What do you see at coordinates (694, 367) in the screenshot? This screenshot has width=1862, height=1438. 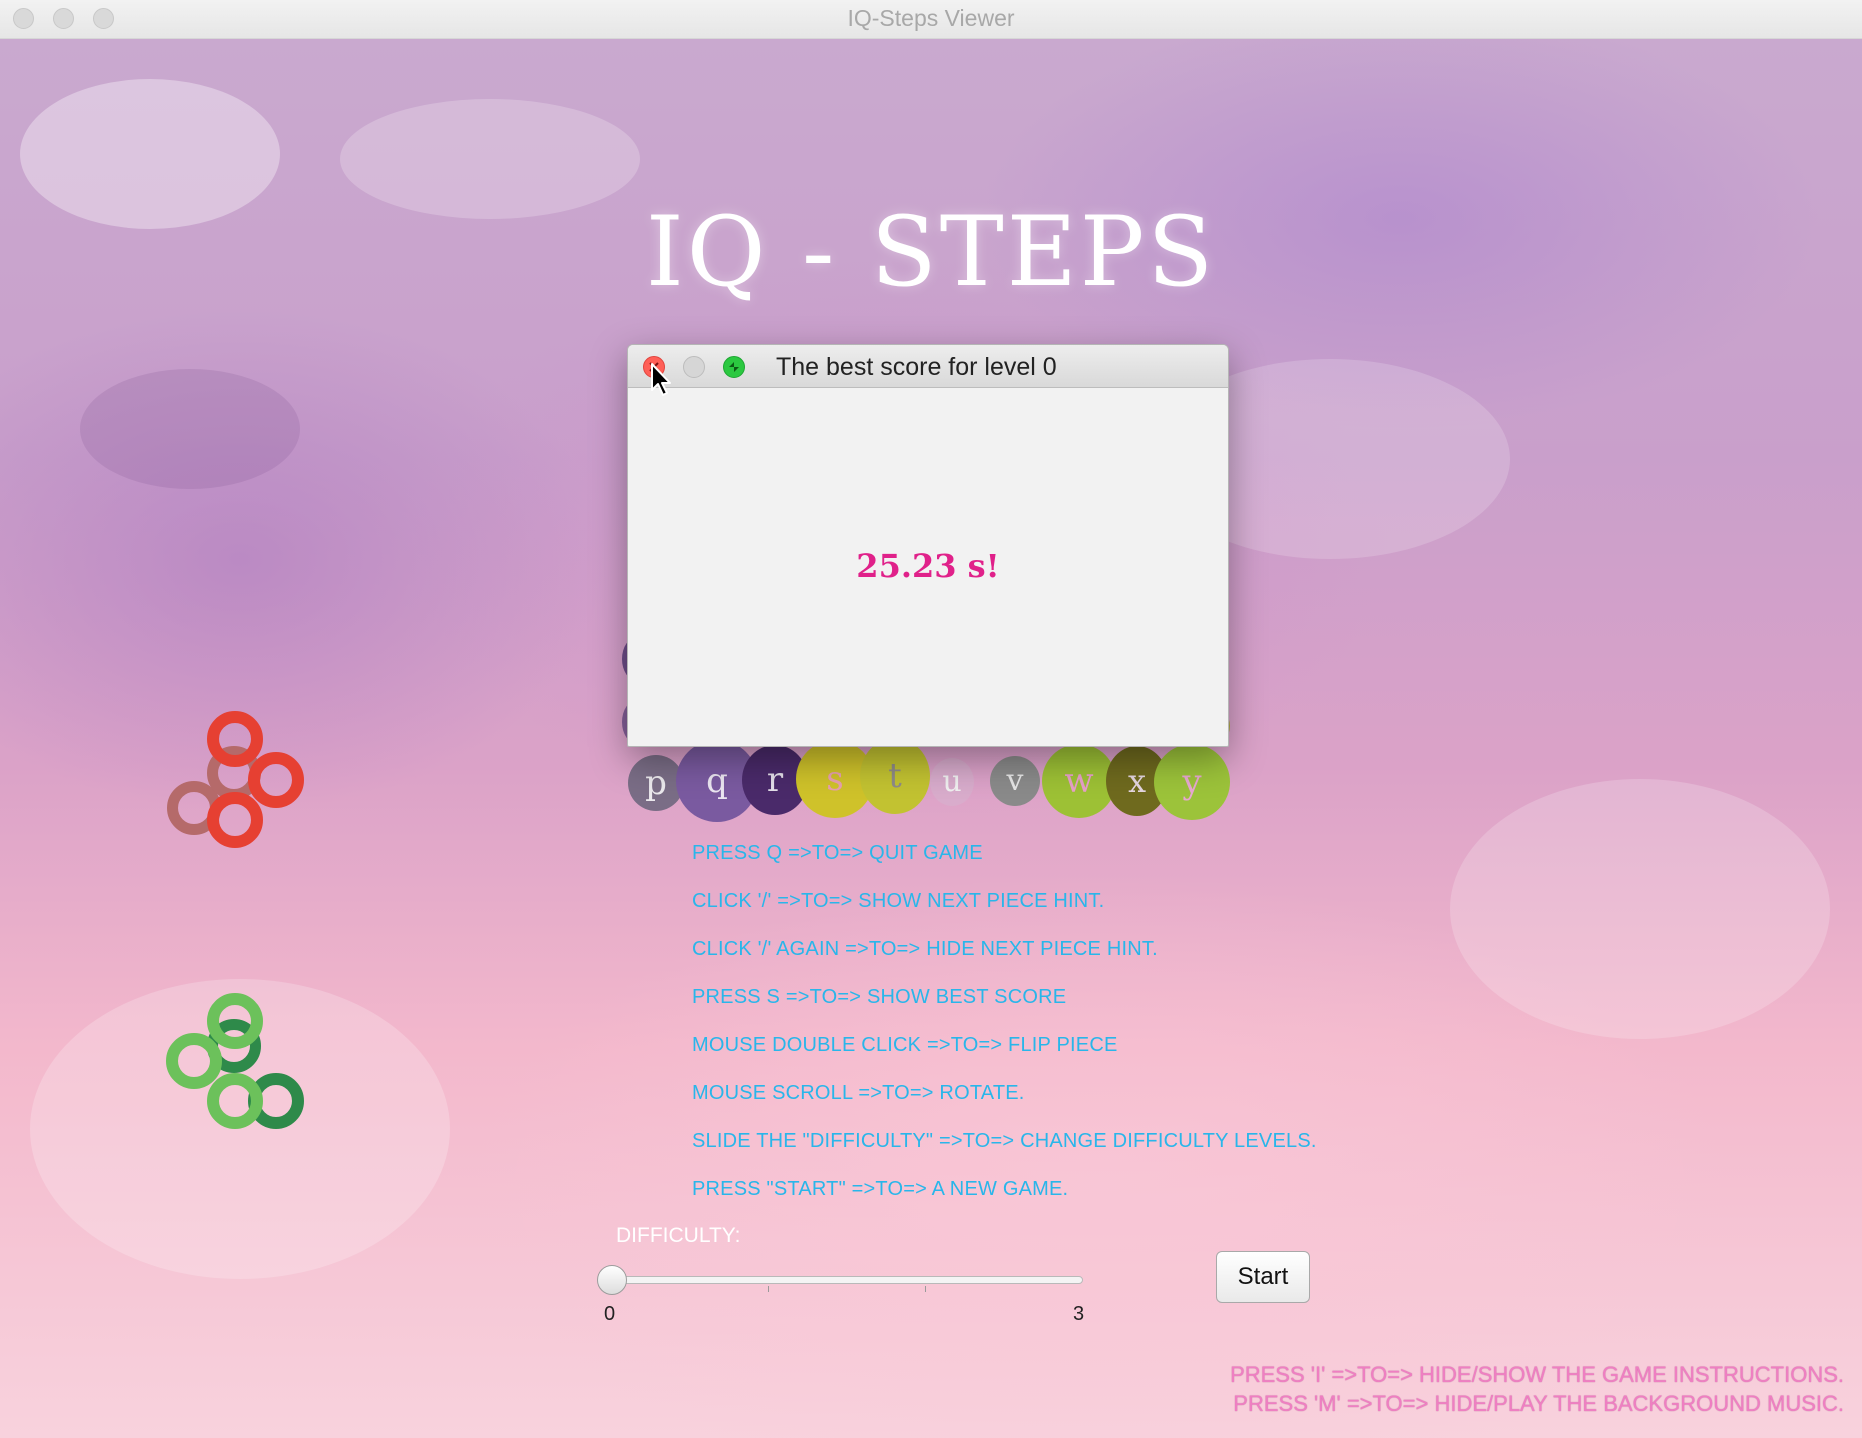 I see `dialog-minimize-button` at bounding box center [694, 367].